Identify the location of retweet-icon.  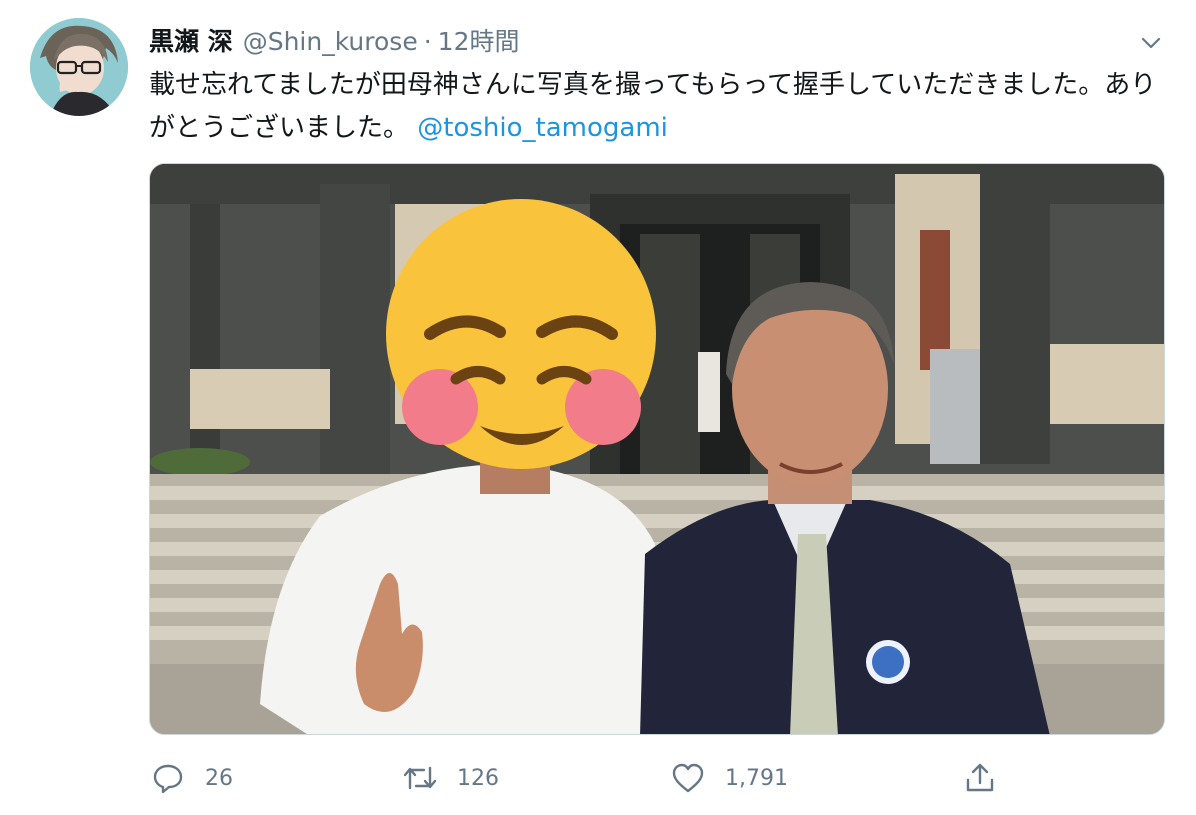
(420, 778).